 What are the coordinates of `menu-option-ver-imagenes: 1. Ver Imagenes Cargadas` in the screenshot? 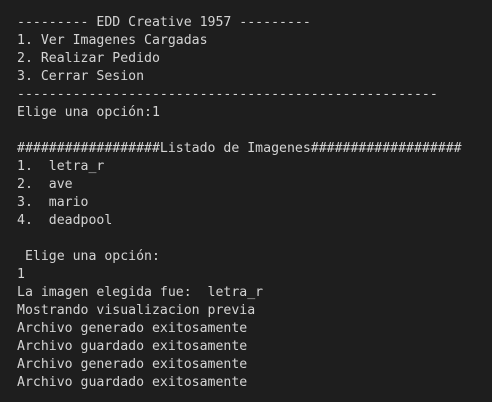 It's located at (112, 40).